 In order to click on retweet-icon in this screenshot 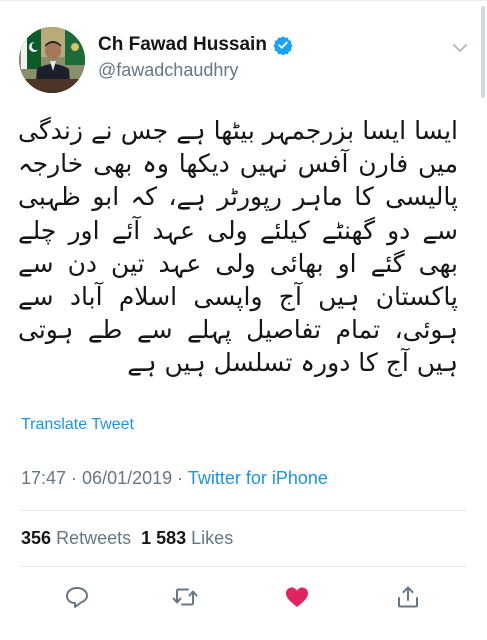, I will do `click(185, 597)`.